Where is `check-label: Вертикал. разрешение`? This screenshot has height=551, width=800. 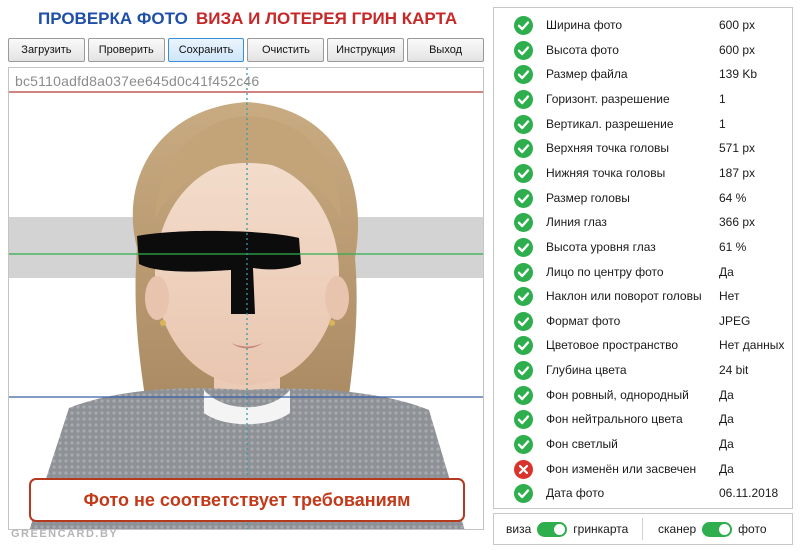
check-label: Вертикал. разрешение is located at coordinates (610, 123).